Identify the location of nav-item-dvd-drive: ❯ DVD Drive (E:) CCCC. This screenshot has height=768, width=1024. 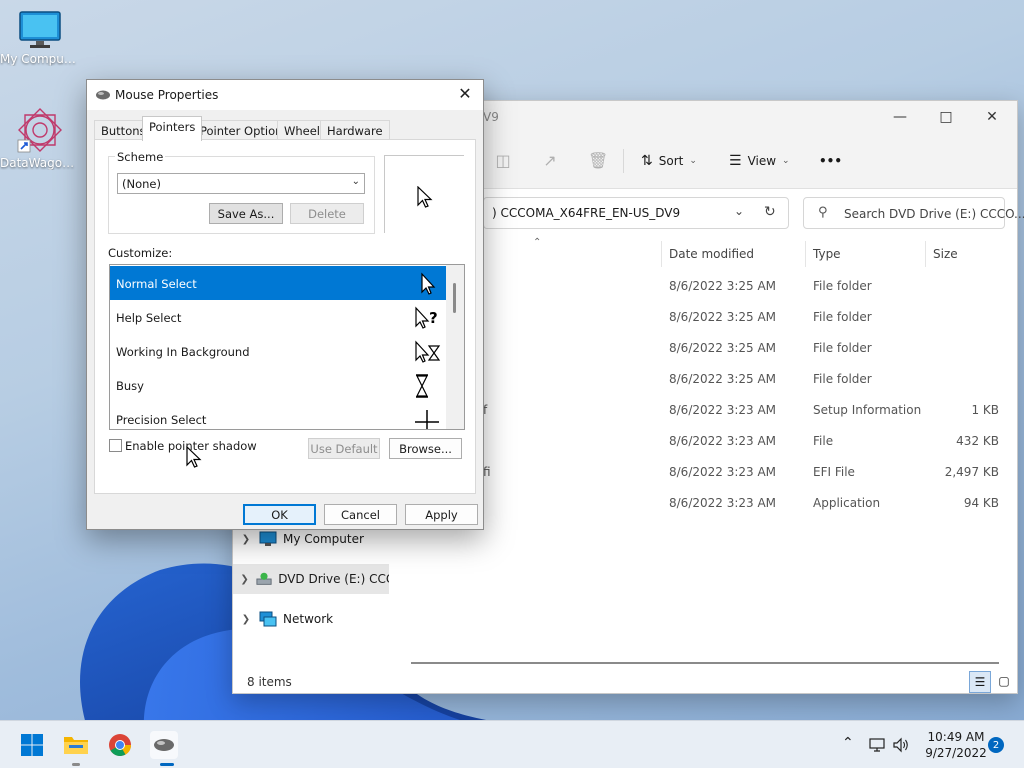
(311, 579).